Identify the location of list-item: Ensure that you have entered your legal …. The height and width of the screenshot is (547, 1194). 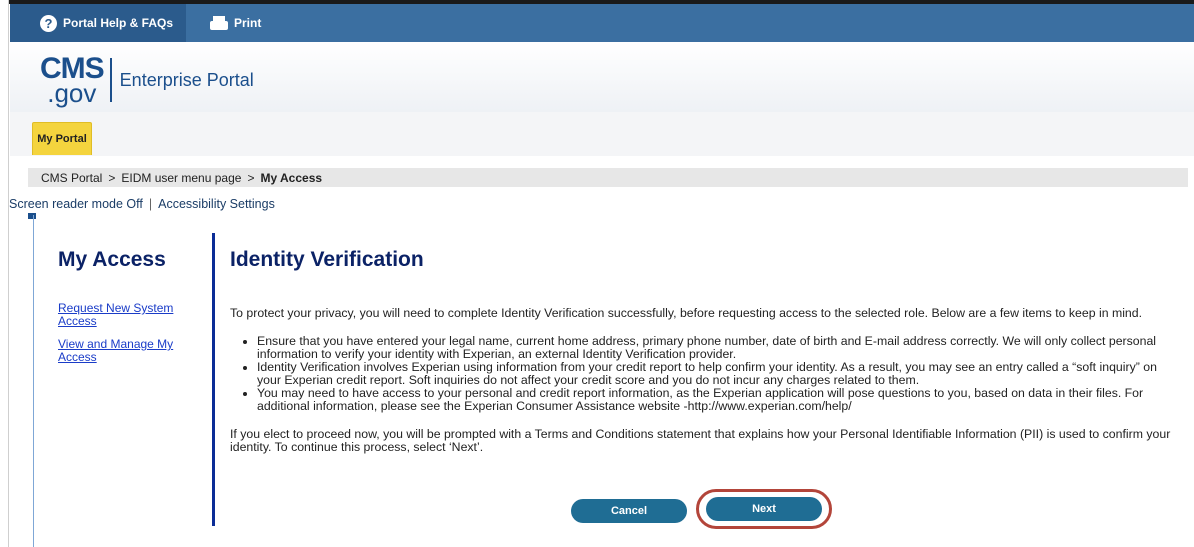
(716, 348).